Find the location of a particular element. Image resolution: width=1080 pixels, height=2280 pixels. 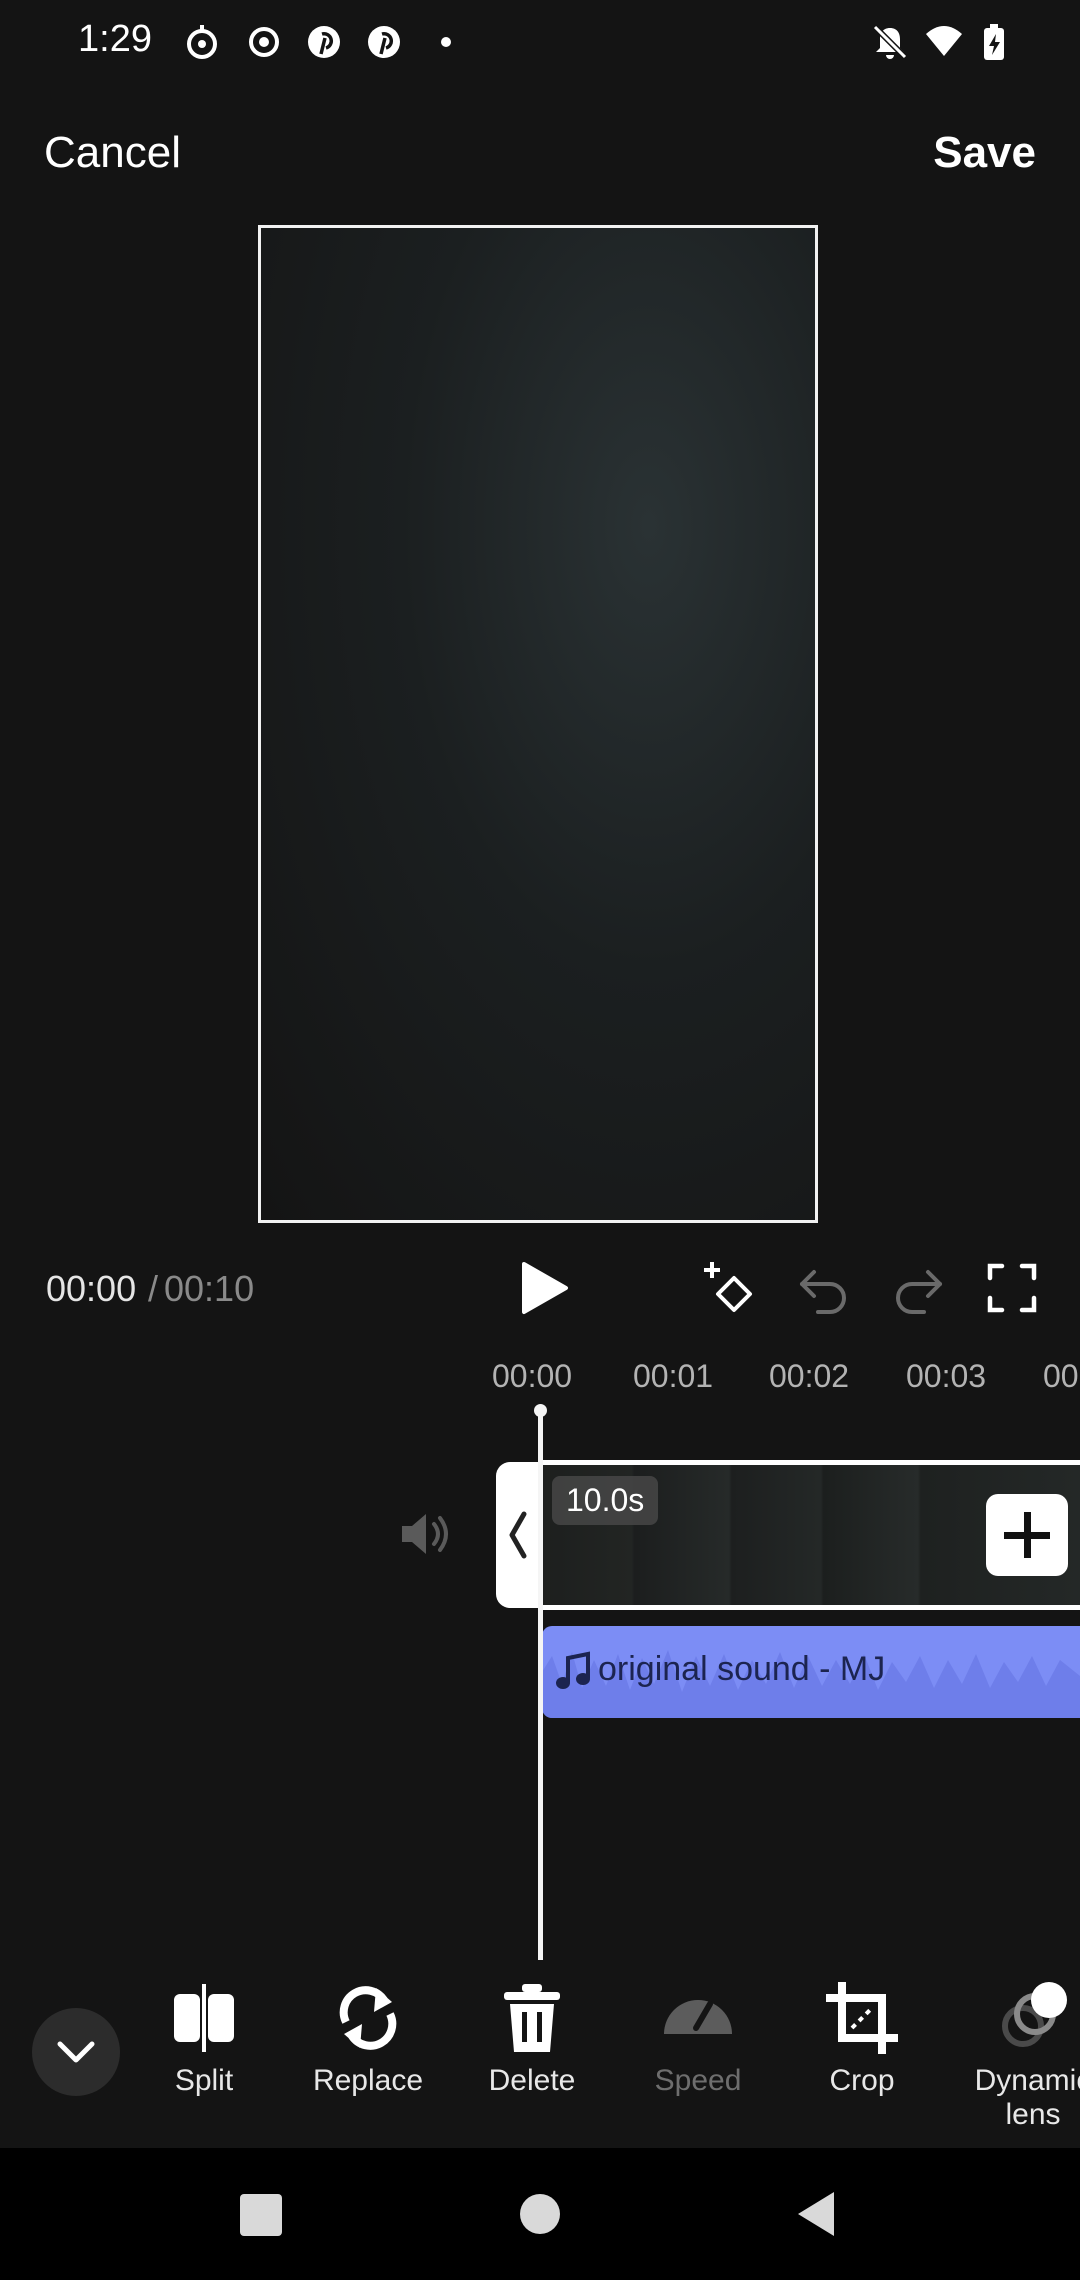

split-button: Split is located at coordinates (204, 2038).